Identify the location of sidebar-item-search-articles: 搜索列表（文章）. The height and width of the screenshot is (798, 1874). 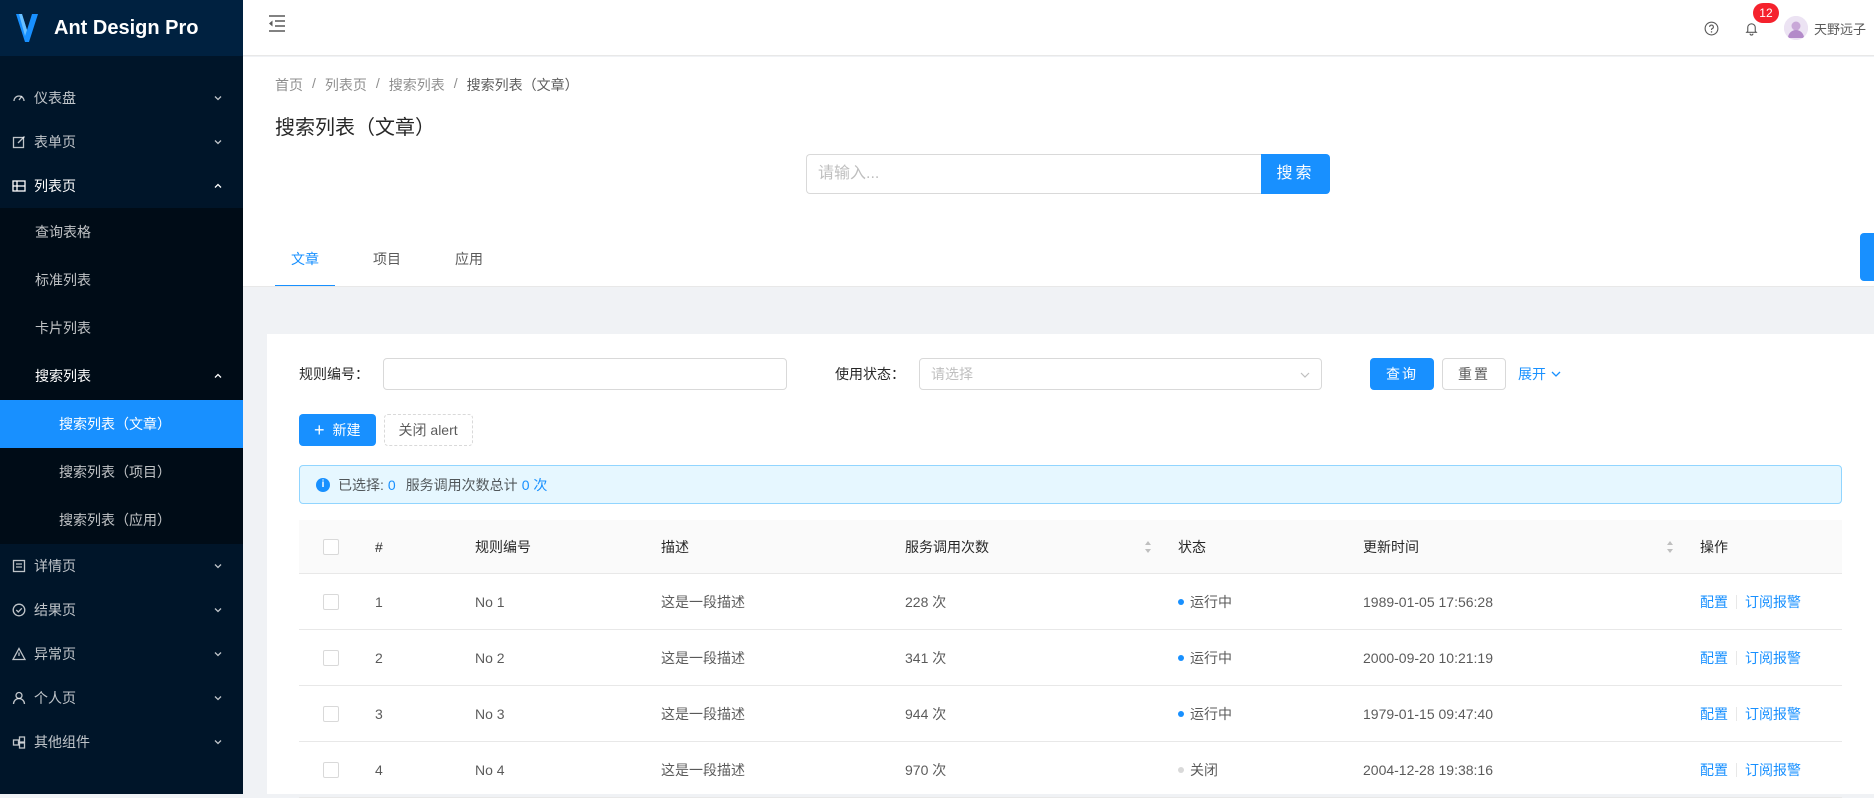
(121, 424).